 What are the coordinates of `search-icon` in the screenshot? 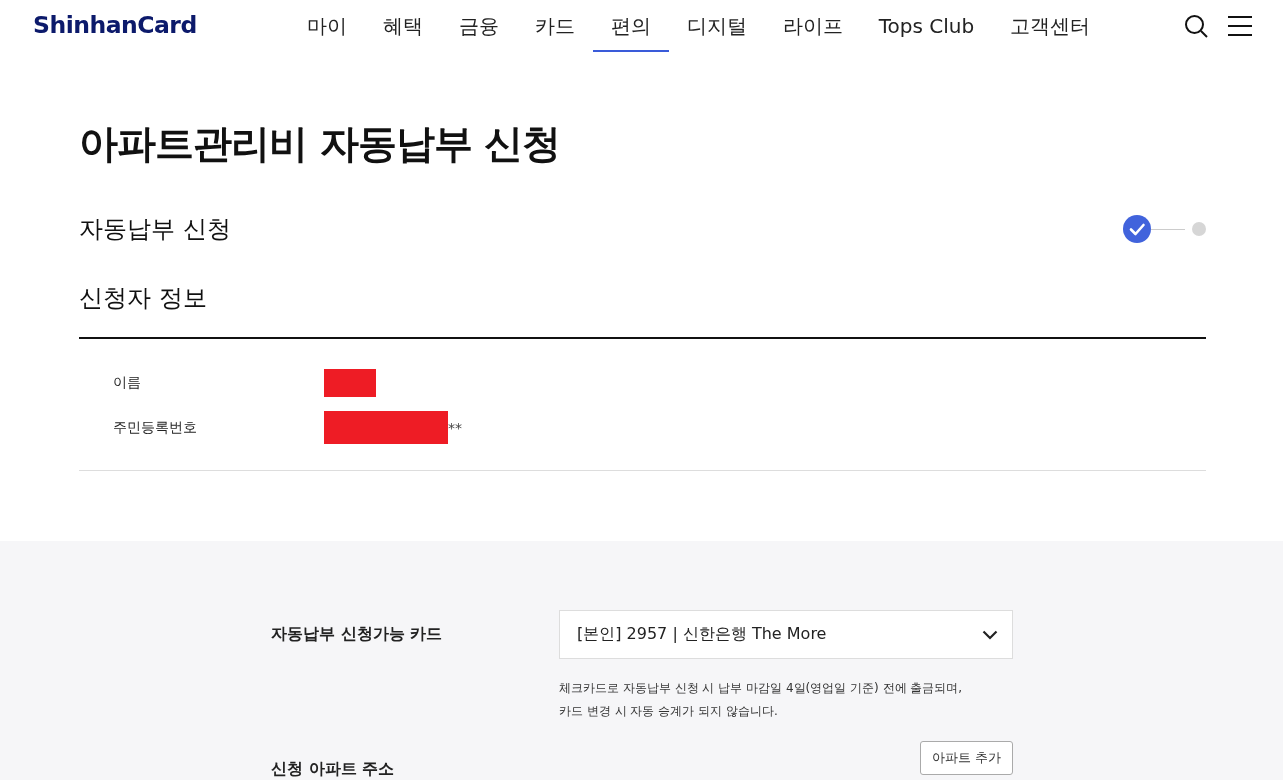 It's located at (1196, 26).